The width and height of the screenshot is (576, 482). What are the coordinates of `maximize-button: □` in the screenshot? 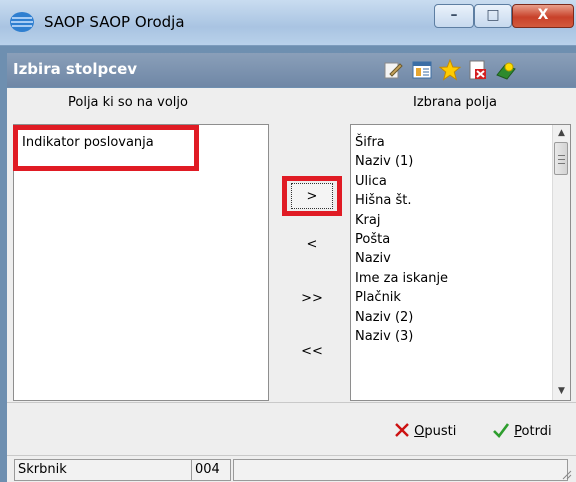 It's located at (493, 16).